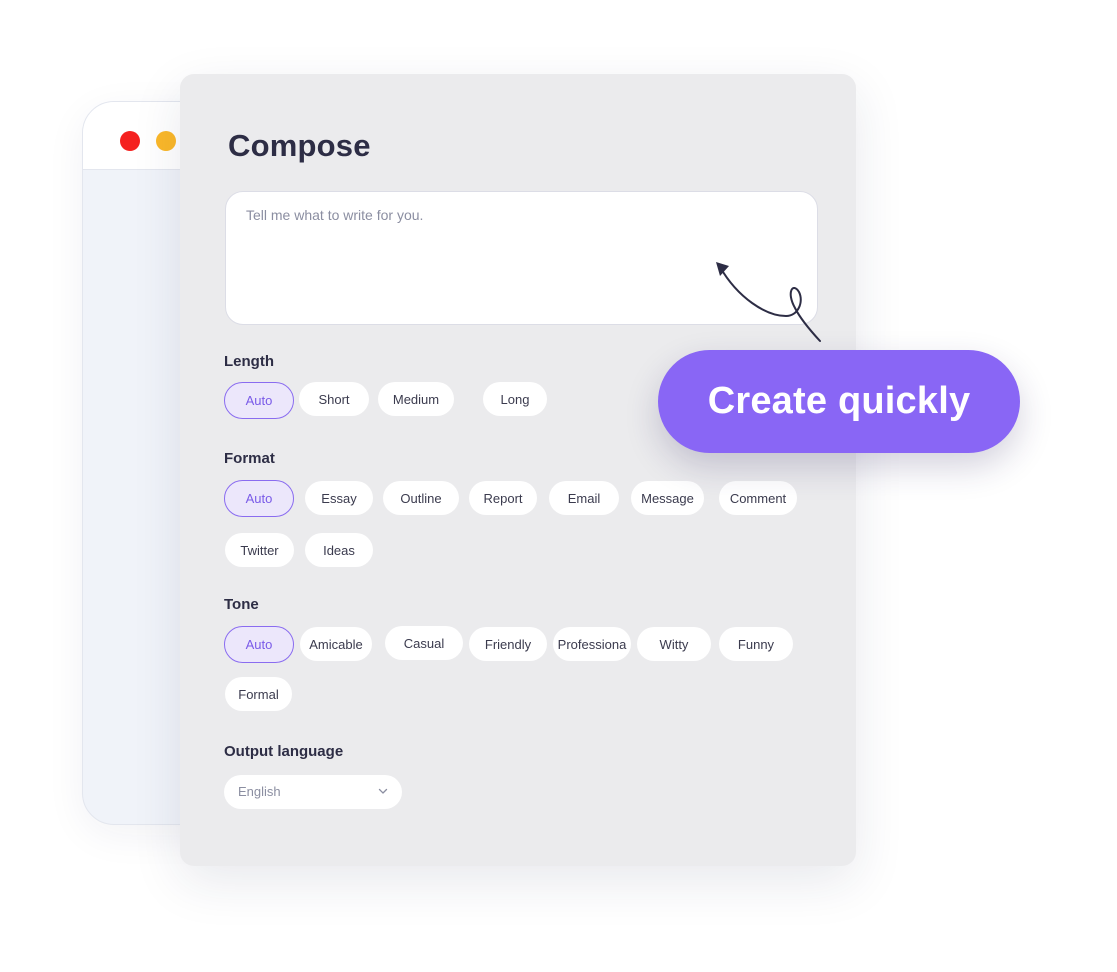 The width and height of the screenshot is (1117, 972). Describe the element at coordinates (503, 498) in the screenshot. I see `format-option-report: Report` at that location.